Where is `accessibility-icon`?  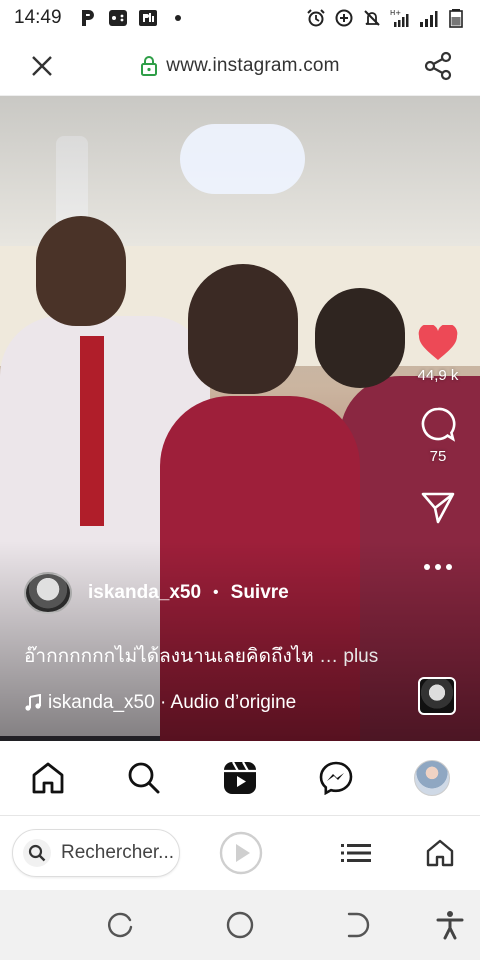
accessibility-icon is located at coordinates (450, 925).